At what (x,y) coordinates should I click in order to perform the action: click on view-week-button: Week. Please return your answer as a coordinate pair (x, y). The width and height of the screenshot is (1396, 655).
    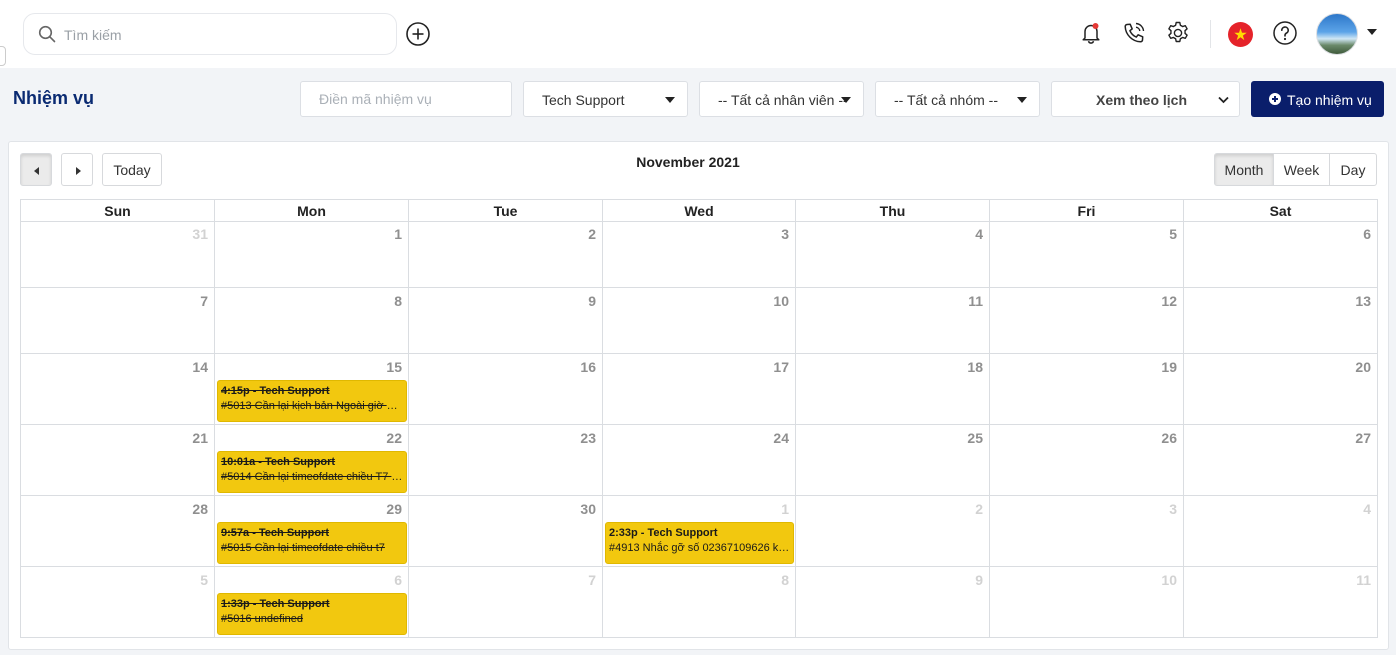
    Looking at the image, I should click on (1301, 169).